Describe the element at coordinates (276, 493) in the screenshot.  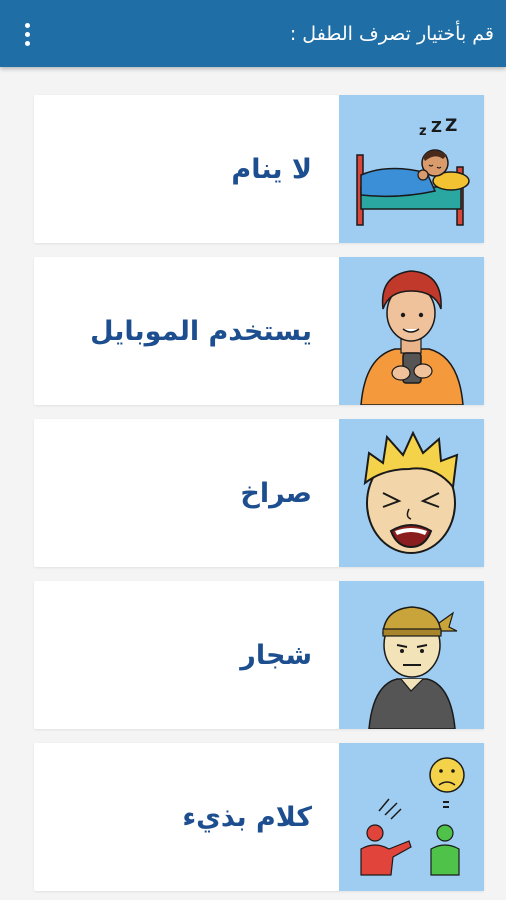
I see `behavior-label: صراخ` at that location.